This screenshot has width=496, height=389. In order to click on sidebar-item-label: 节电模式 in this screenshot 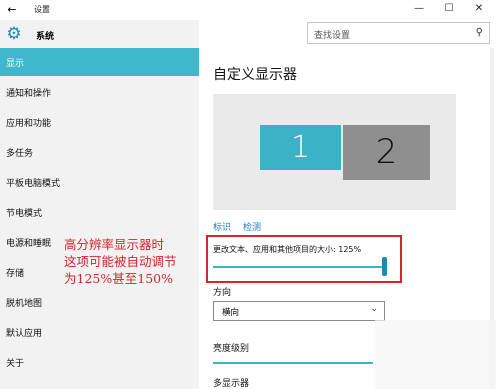, I will do `click(24, 214)`.